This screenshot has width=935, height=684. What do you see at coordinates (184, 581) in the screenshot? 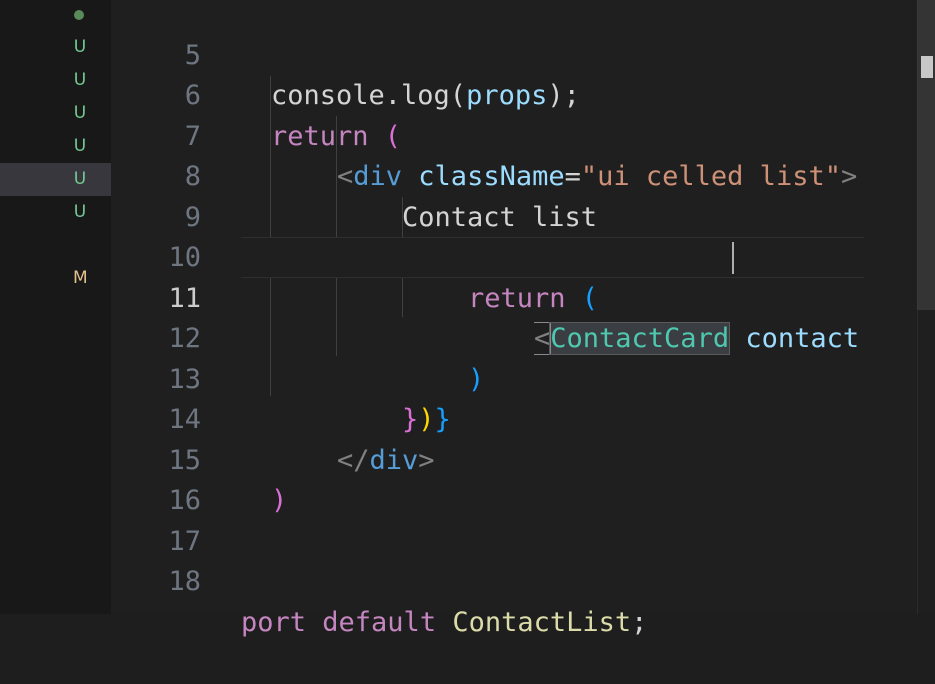
I see `line-number: 18` at bounding box center [184, 581].